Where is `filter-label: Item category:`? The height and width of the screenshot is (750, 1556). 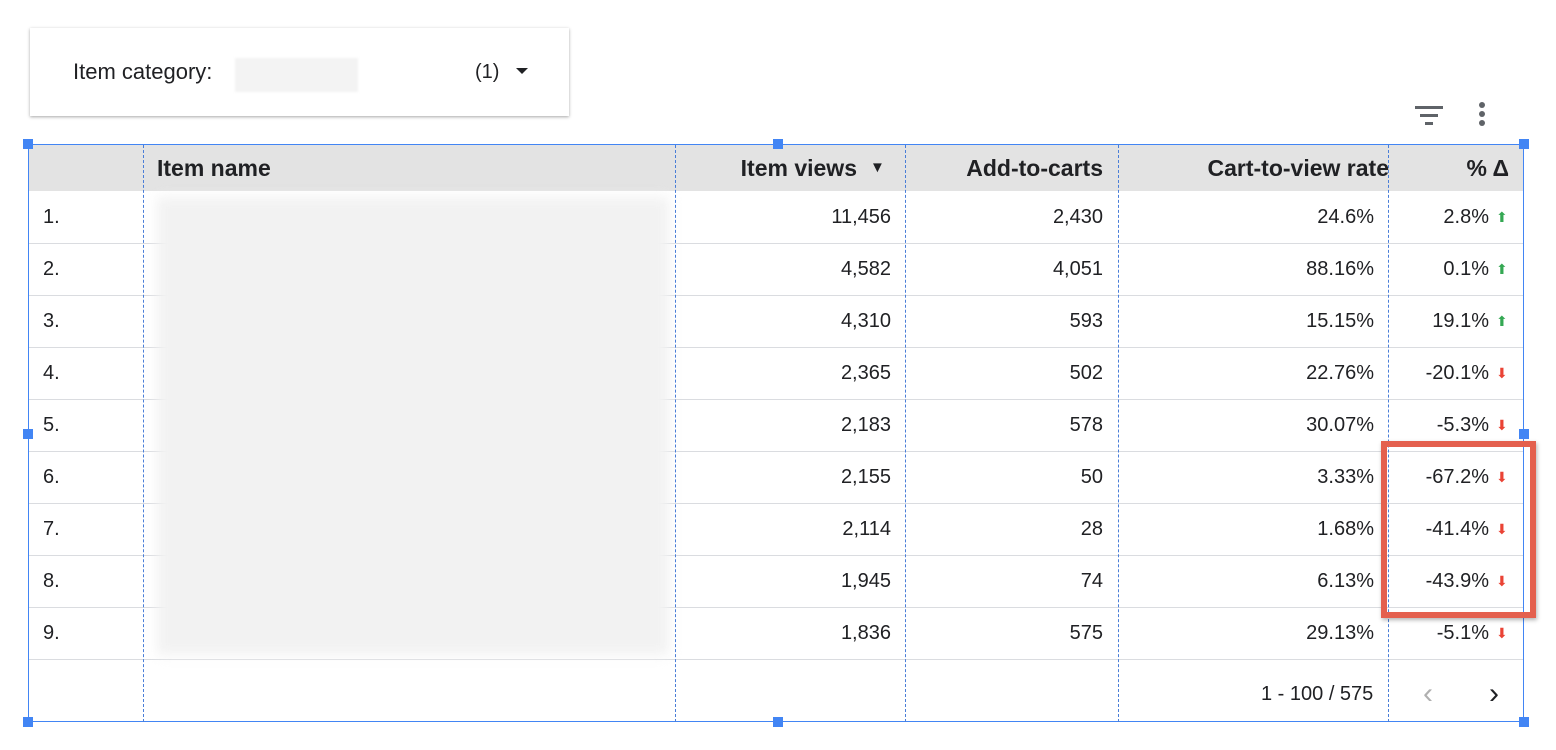
filter-label: Item category: is located at coordinates (143, 71).